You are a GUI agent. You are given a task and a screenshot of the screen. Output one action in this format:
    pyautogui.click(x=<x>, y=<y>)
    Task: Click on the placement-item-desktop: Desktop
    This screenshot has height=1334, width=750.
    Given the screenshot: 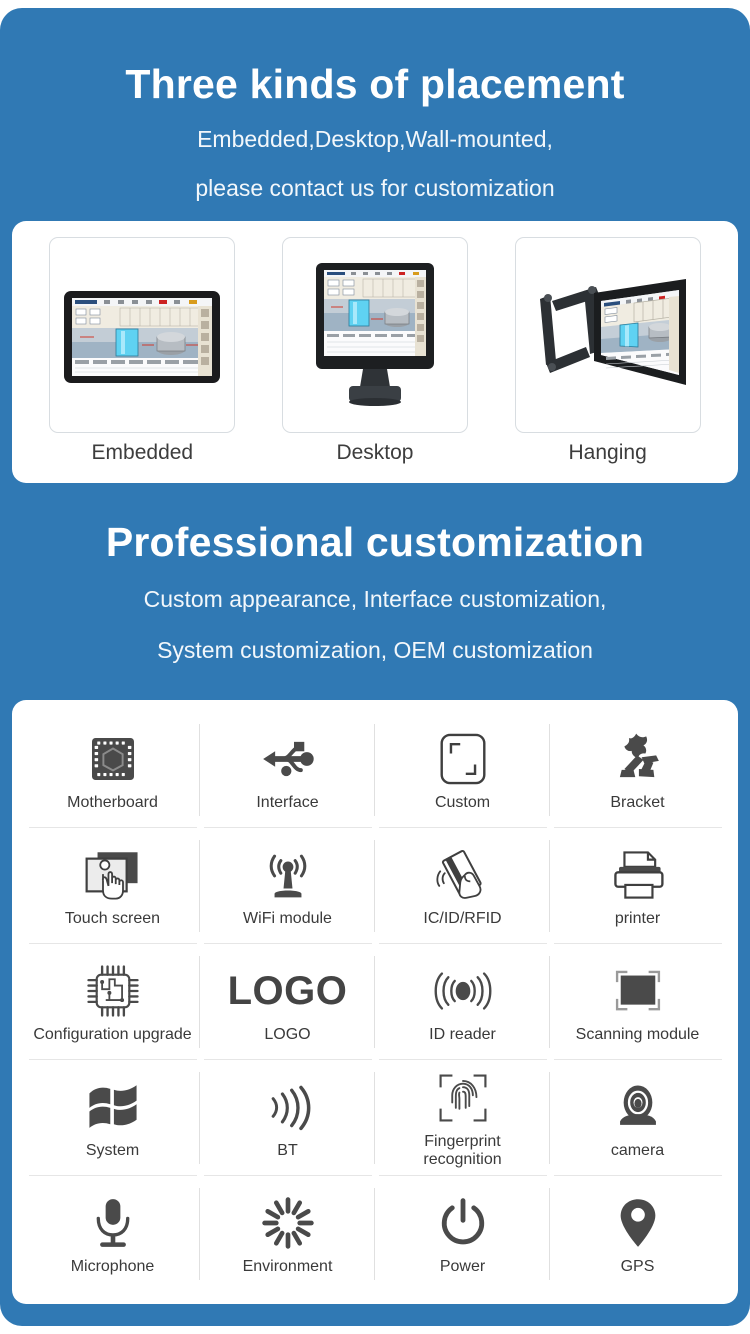 What is the action you would take?
    pyautogui.click(x=375, y=351)
    